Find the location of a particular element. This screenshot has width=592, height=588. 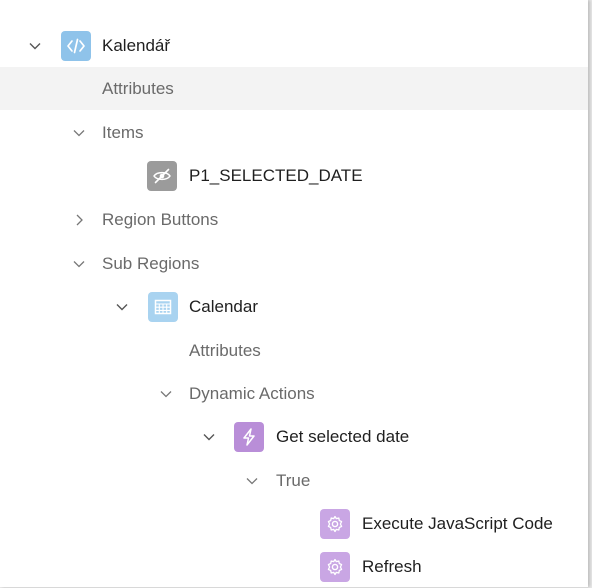

tree-node-label: Region Buttons is located at coordinates (160, 219).